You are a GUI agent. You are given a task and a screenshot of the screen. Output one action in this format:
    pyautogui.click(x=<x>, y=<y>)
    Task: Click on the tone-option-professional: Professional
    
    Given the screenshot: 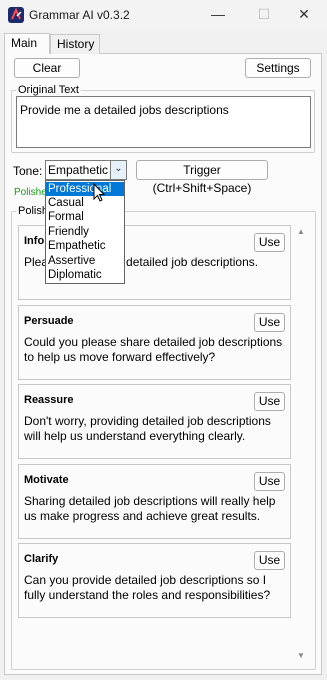 What is the action you would take?
    pyautogui.click(x=85, y=189)
    